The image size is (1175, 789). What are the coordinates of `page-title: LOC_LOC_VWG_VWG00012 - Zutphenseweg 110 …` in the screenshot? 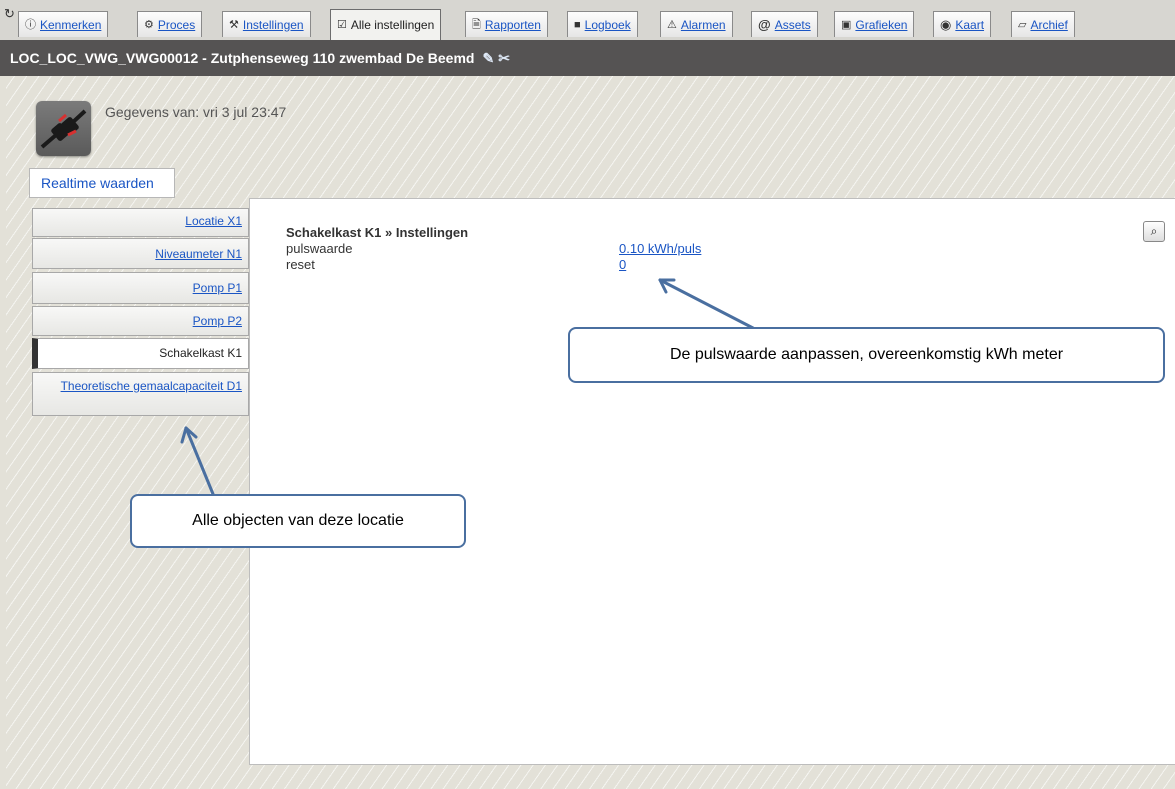 It's located at (242, 58).